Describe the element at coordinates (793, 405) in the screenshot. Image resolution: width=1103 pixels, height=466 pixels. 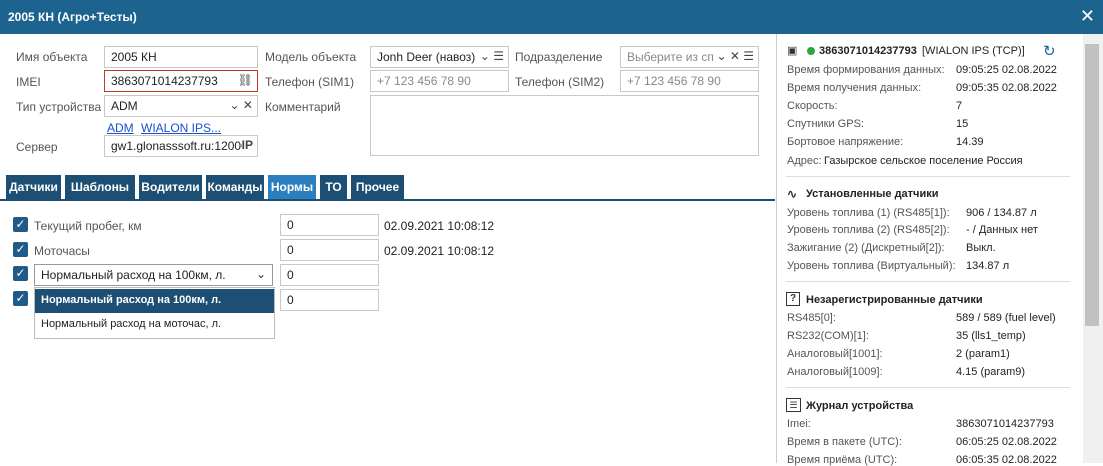
I see `journal-icon: ☰` at that location.